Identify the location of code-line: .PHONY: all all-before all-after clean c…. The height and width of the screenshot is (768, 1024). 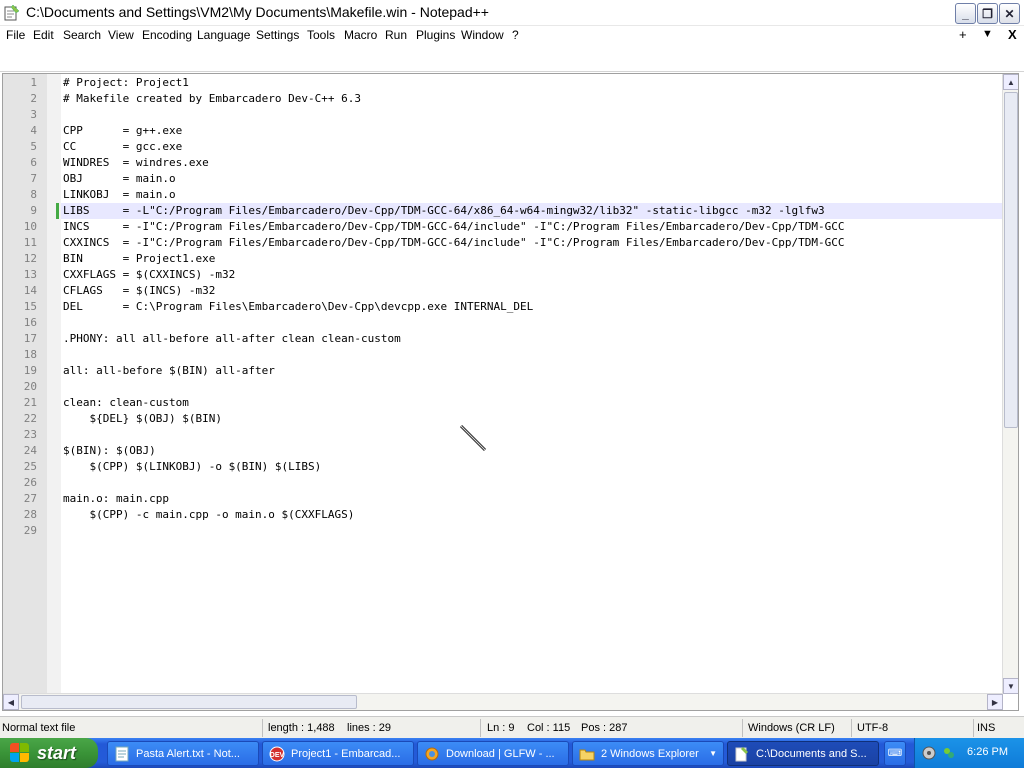
(533, 339).